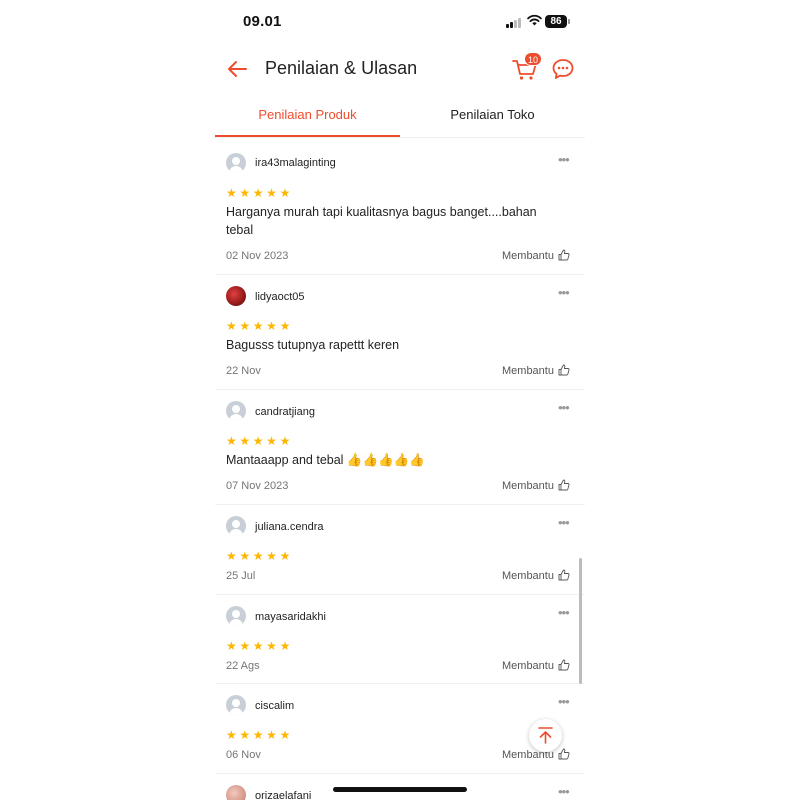 Image resolution: width=800 pixels, height=800 pixels. Describe the element at coordinates (556, 21) in the screenshot. I see `battery-icon: 86` at that location.